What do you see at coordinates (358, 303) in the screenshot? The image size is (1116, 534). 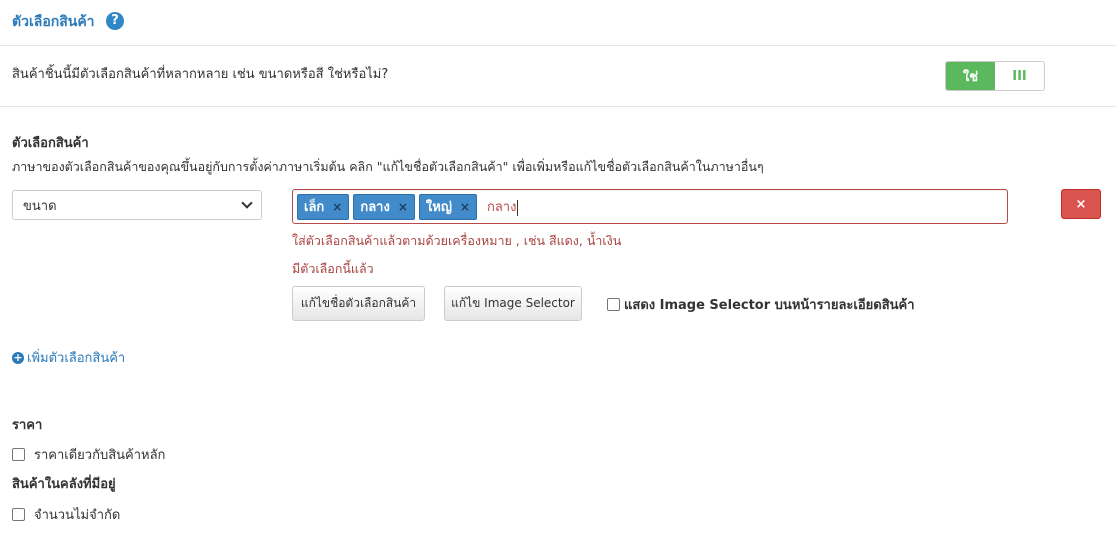 I see `rename-options-button: แก้ไขชื่อตัวเลือกสินค้า` at bounding box center [358, 303].